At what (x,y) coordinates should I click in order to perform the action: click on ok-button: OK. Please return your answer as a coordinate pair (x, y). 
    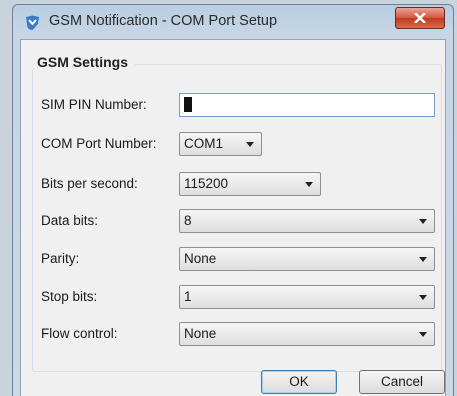
    Looking at the image, I should click on (299, 382).